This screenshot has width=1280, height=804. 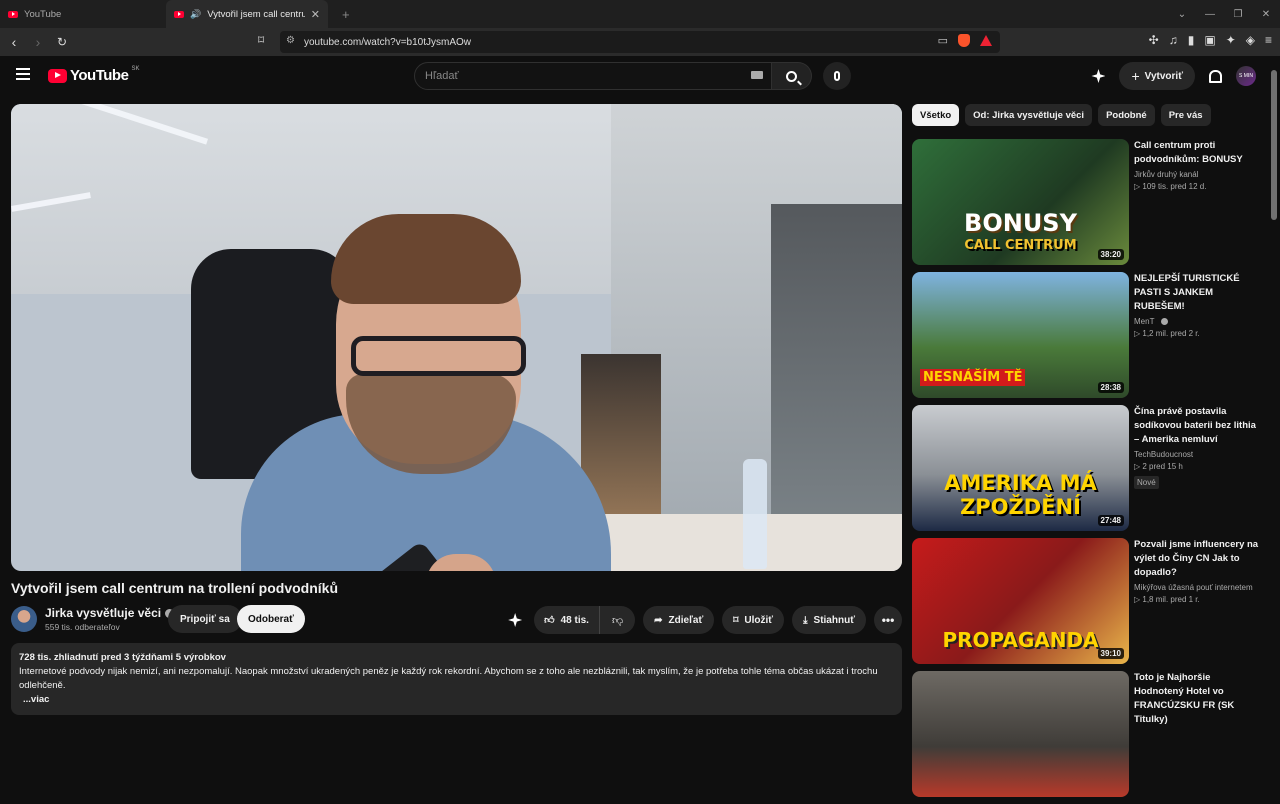 What do you see at coordinates (1020, 640) in the screenshot?
I see `thumbnail-caption: PROPAGANDA` at bounding box center [1020, 640].